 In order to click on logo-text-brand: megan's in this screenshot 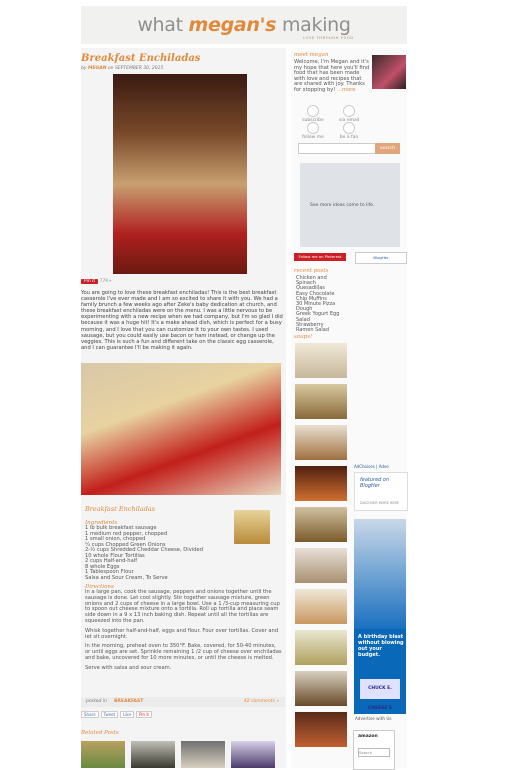, I will do `click(232, 25)`.